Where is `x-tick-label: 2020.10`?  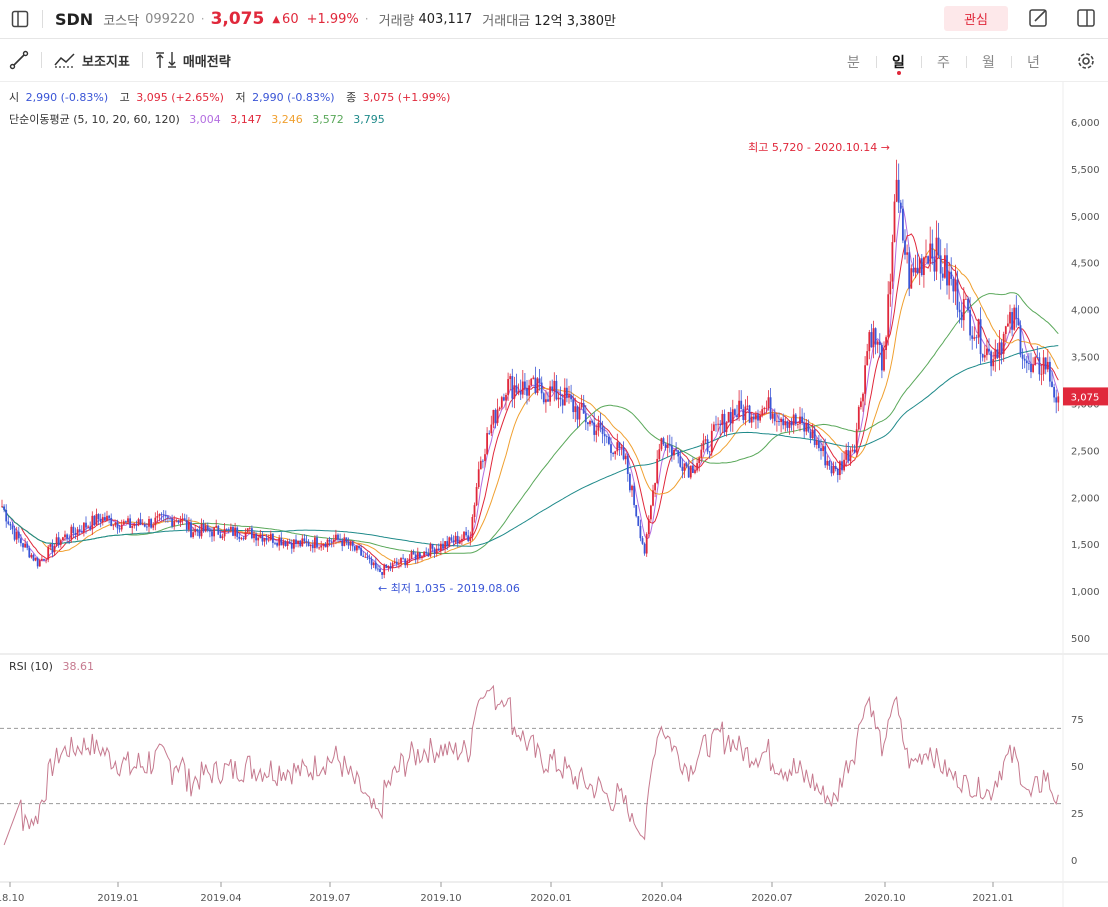 x-tick-label: 2020.10 is located at coordinates (884, 898).